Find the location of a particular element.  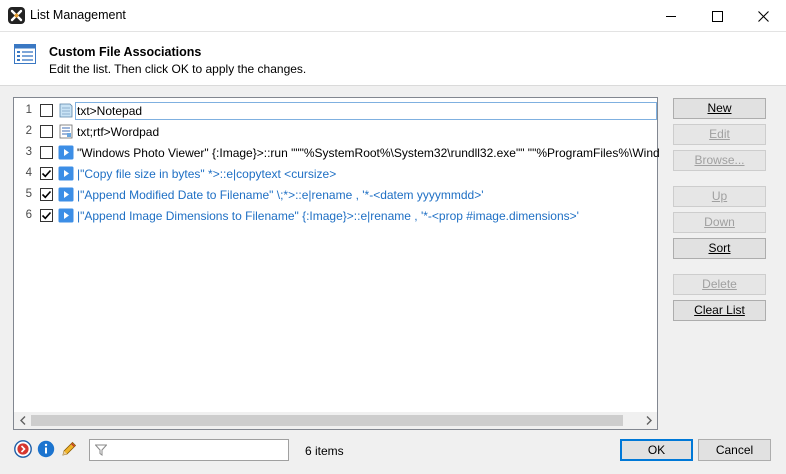

close-icon is located at coordinates (763, 16).